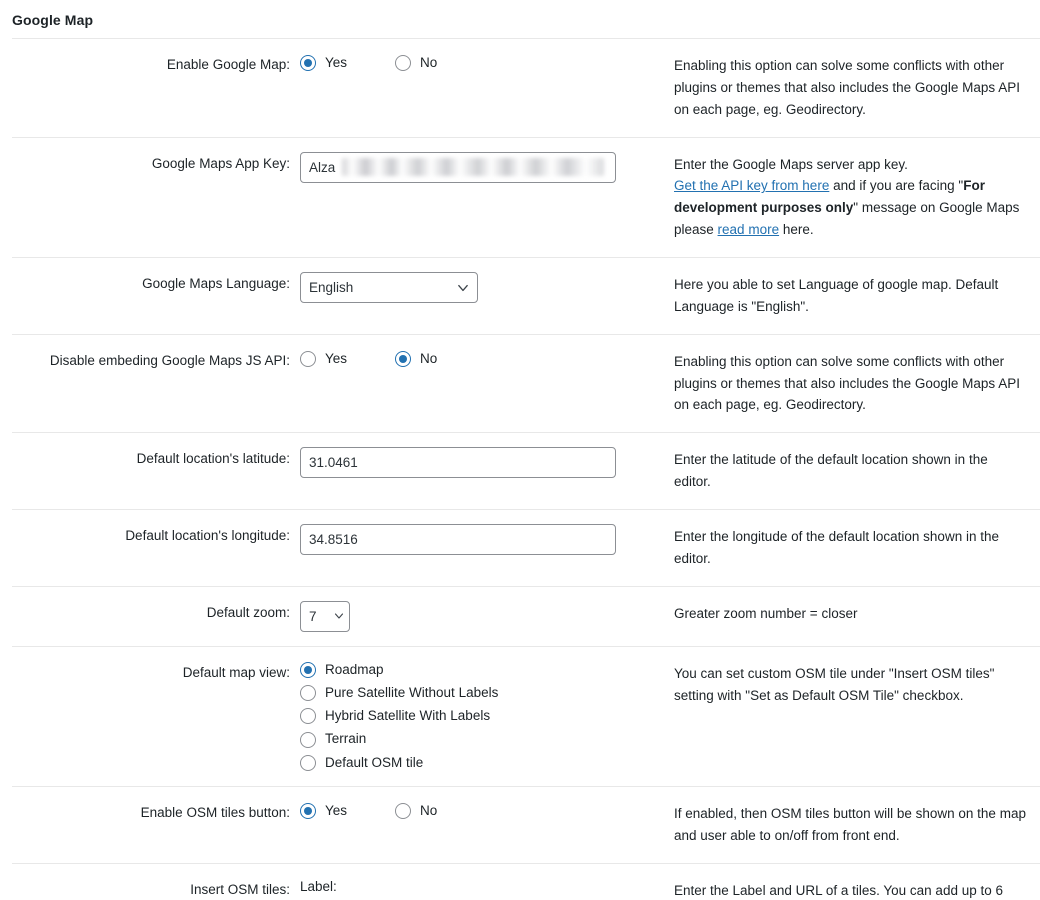 The image size is (1040, 900). What do you see at coordinates (308, 358) in the screenshot?
I see `radio-icon-disable-js-api-yes` at bounding box center [308, 358].